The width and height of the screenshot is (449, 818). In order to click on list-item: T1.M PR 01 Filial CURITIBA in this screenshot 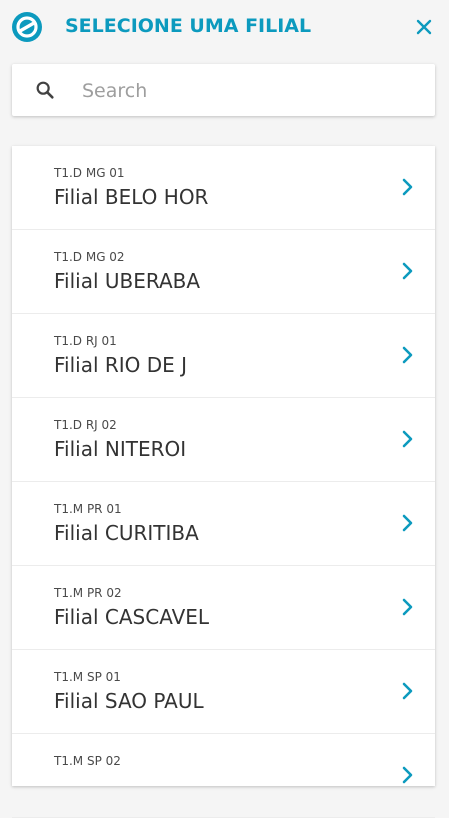, I will do `click(223, 524)`.